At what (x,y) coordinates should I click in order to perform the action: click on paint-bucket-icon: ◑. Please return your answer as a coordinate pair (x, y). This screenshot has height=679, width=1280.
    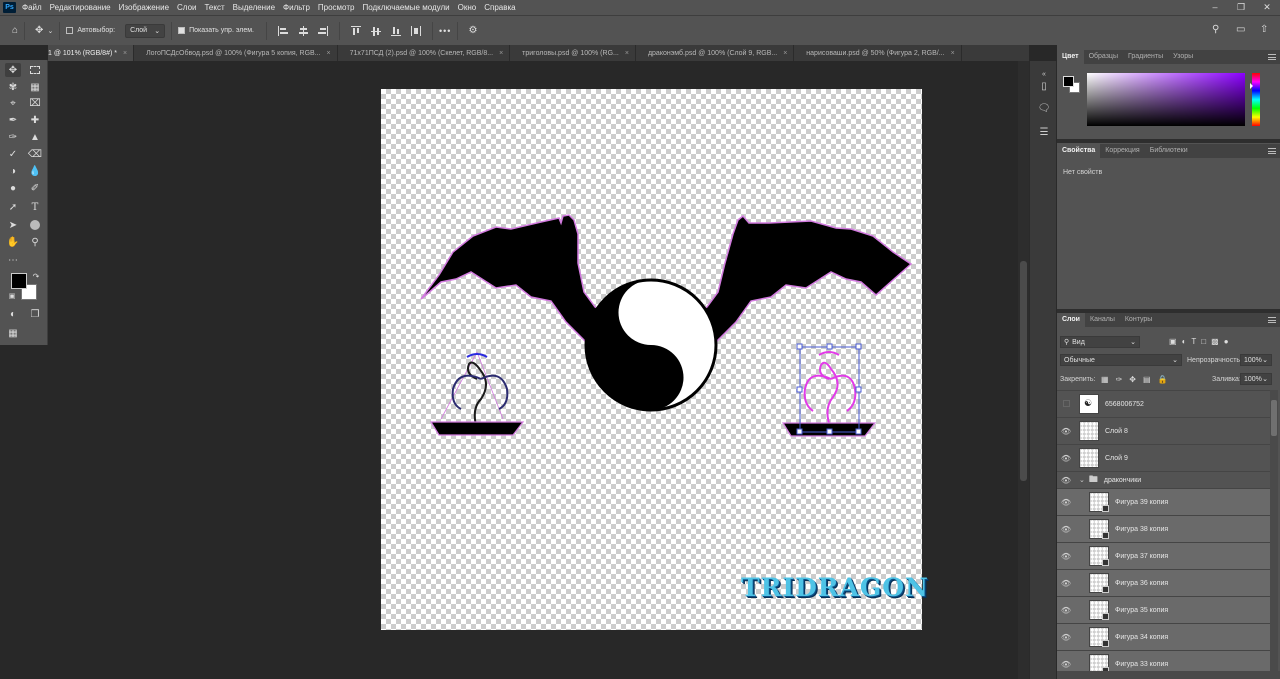
    Looking at the image, I should click on (13, 171).